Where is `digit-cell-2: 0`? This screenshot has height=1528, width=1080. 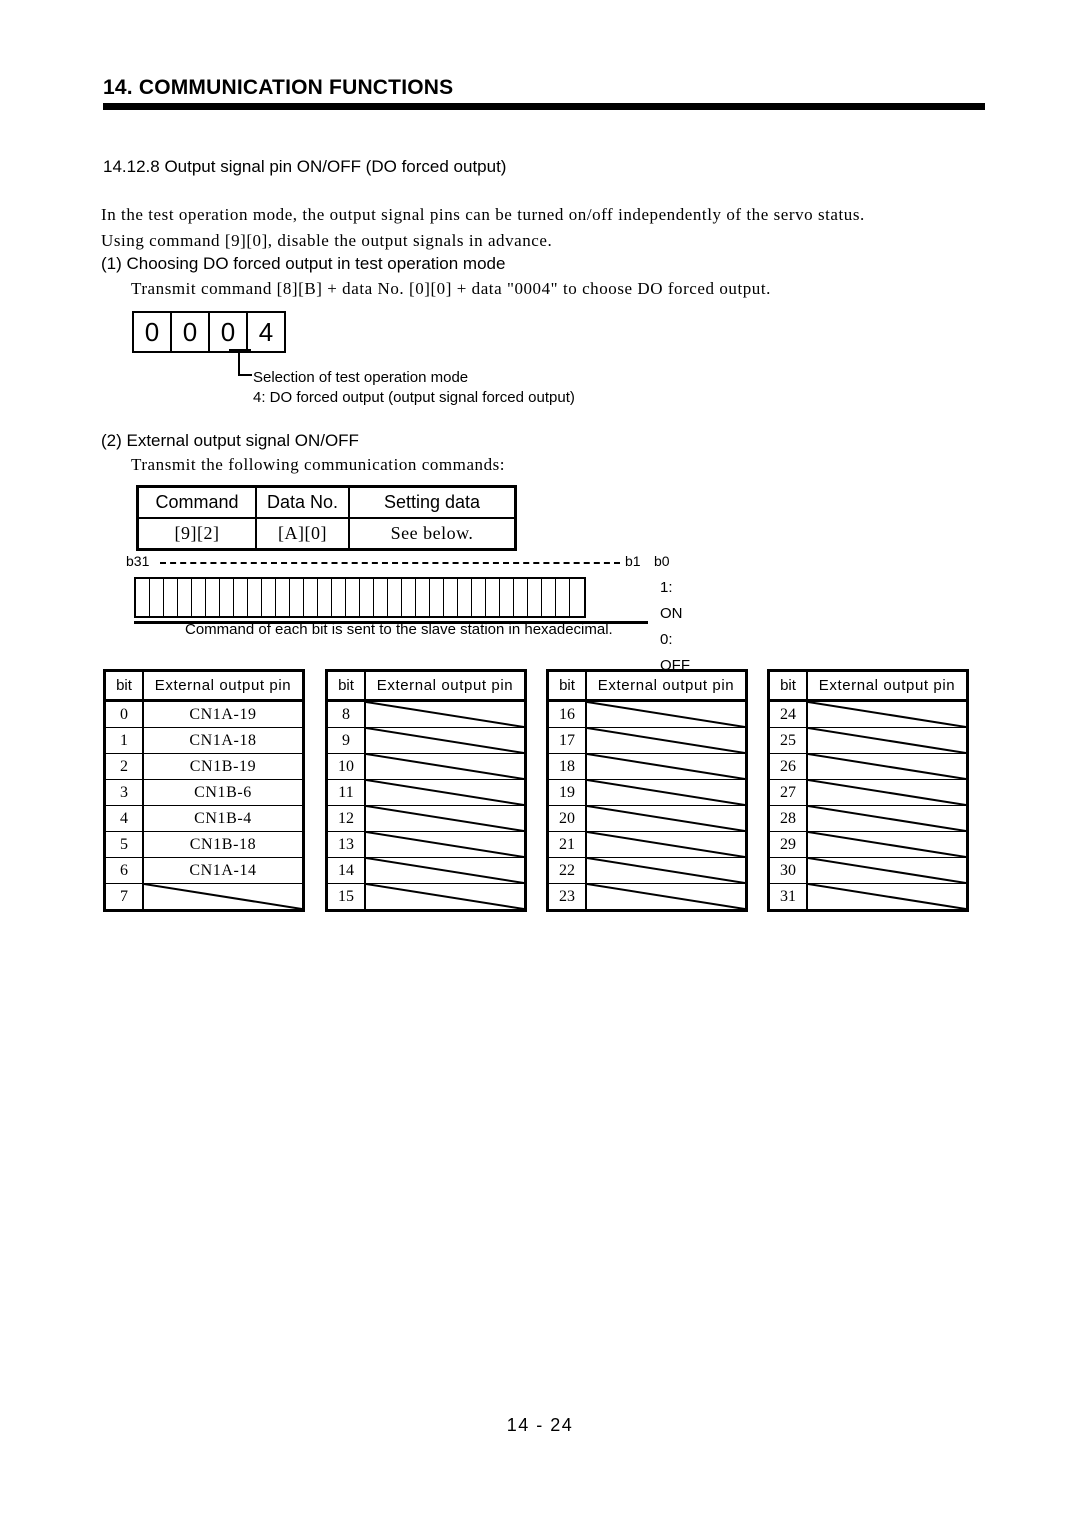
digit-cell-2: 0 is located at coordinates (229, 332).